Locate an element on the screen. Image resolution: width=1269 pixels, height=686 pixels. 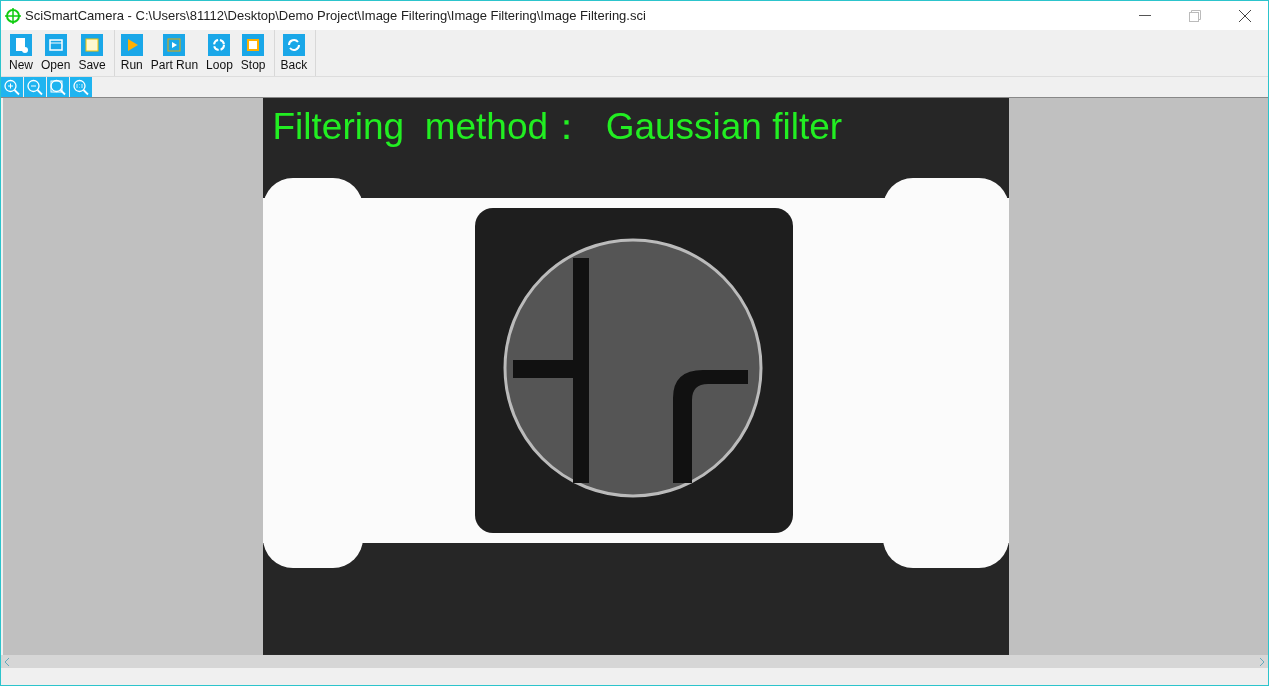
horizontal-scrollbar is located at coordinates (634, 661).